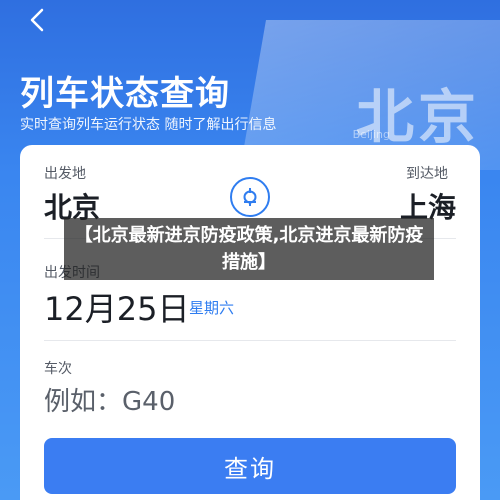 This screenshot has height=500, width=500. Describe the element at coordinates (249, 249) in the screenshot. I see `overlay-banner: 【北京最新进京防疫政策,北京进京最新防疫措施】` at that location.